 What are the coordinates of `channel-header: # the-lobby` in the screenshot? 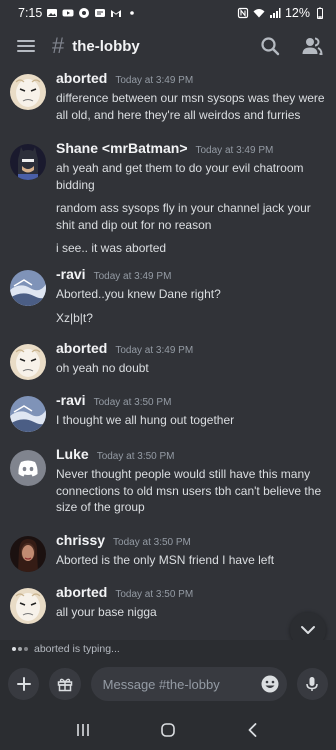 It's located at (168, 46).